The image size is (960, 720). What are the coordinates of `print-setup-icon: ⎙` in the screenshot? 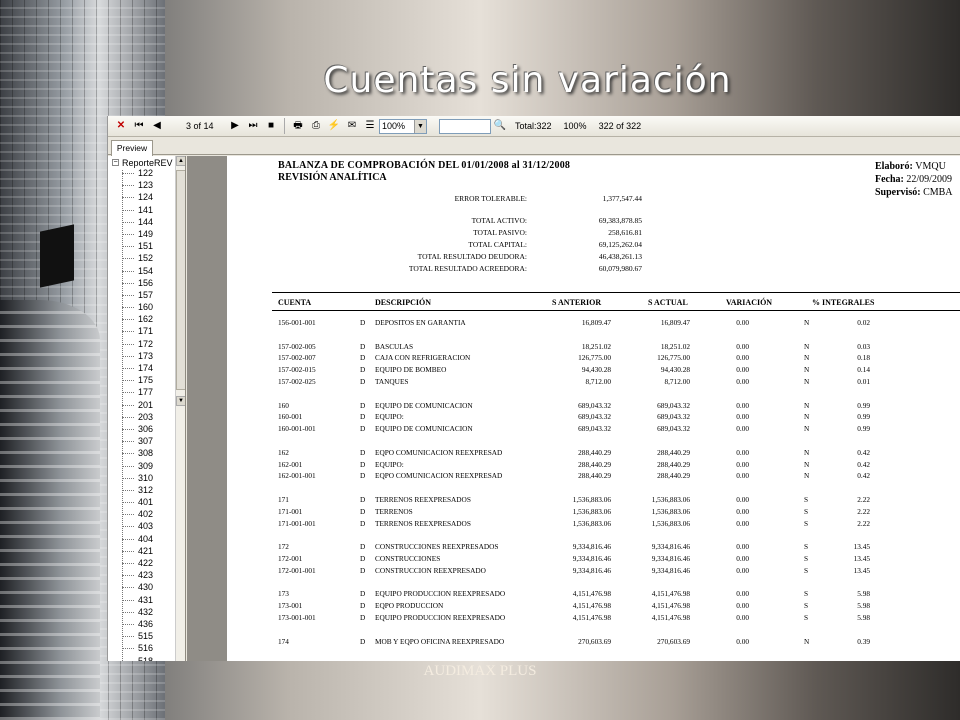 It's located at (316, 126).